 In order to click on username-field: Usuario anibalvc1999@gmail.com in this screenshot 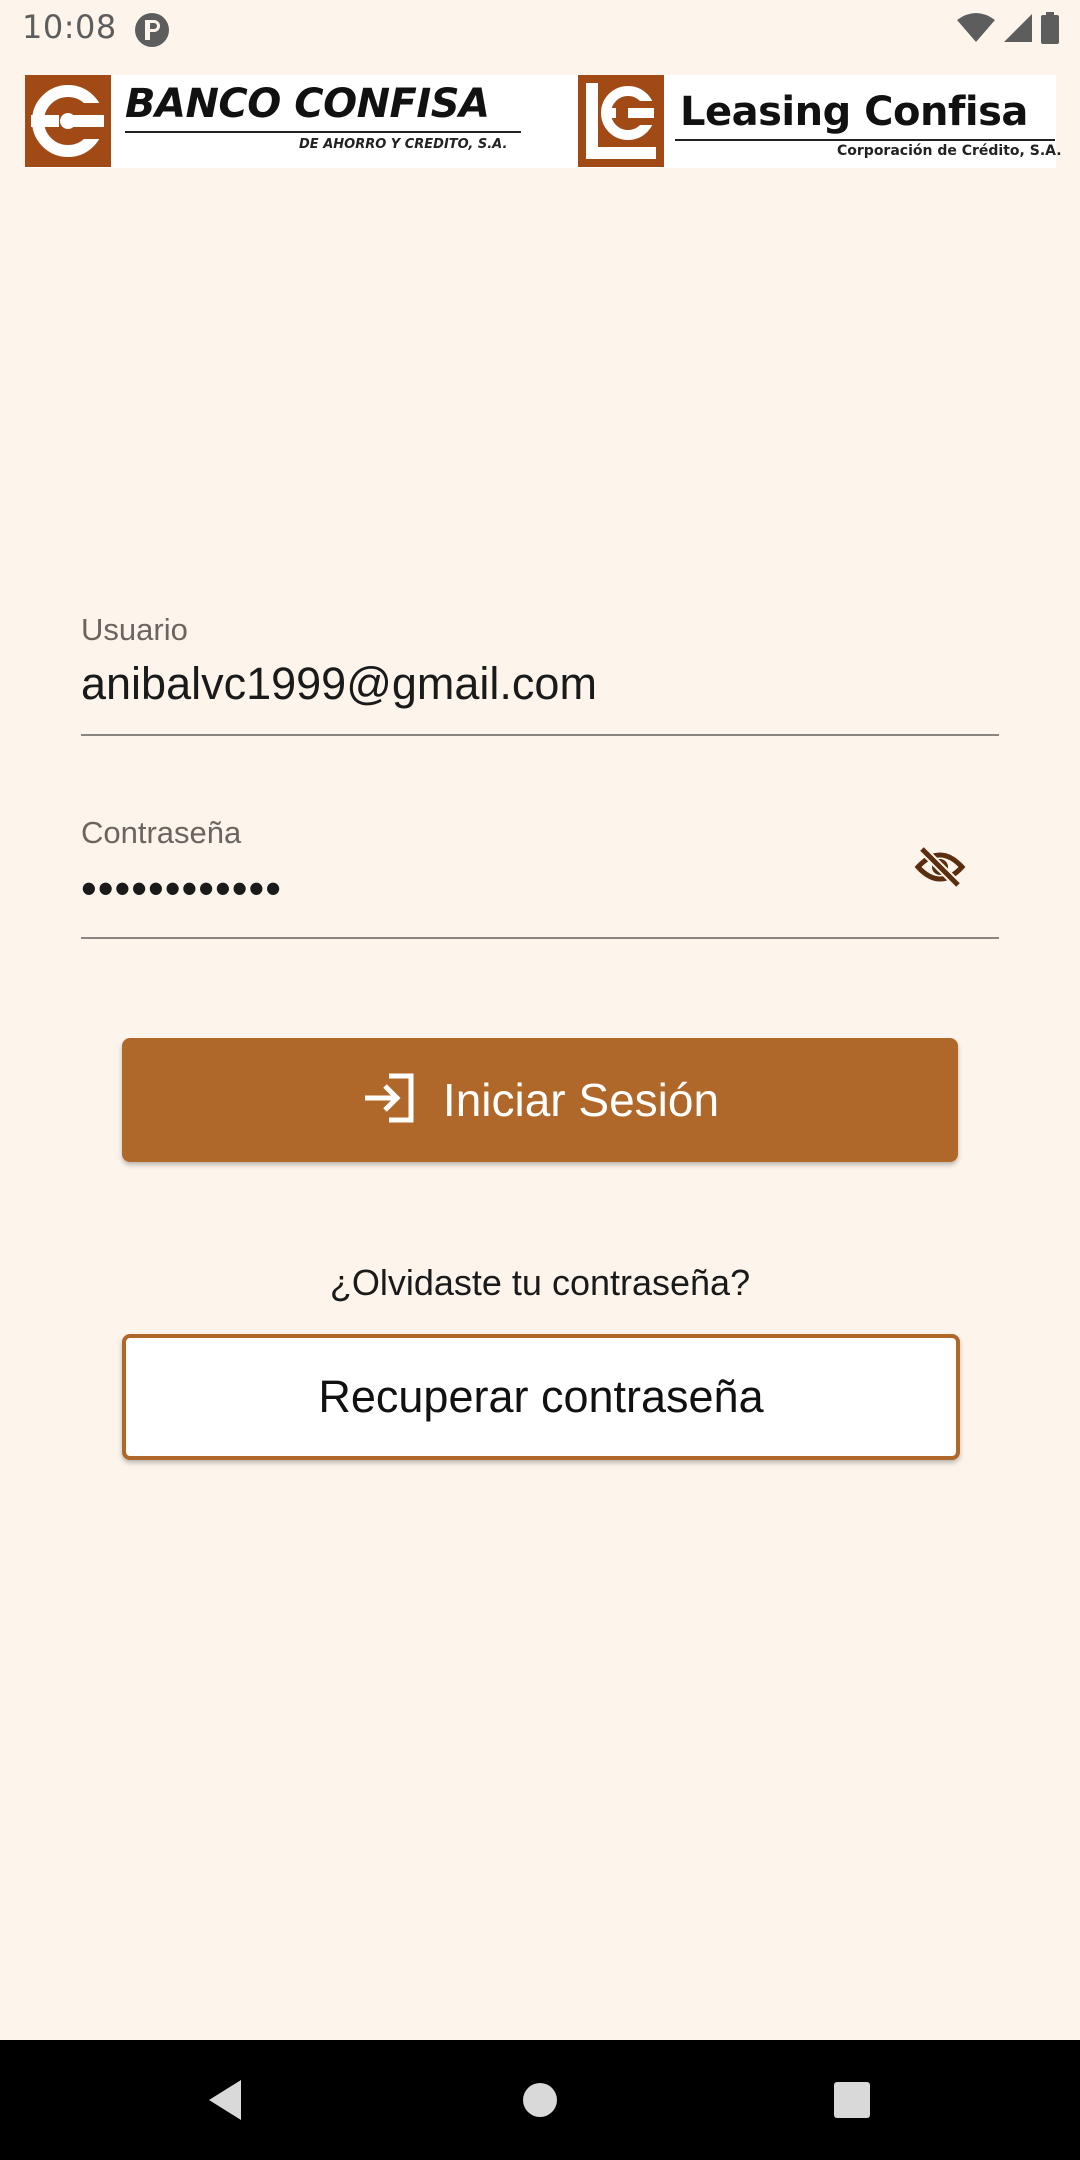, I will do `click(540, 675)`.